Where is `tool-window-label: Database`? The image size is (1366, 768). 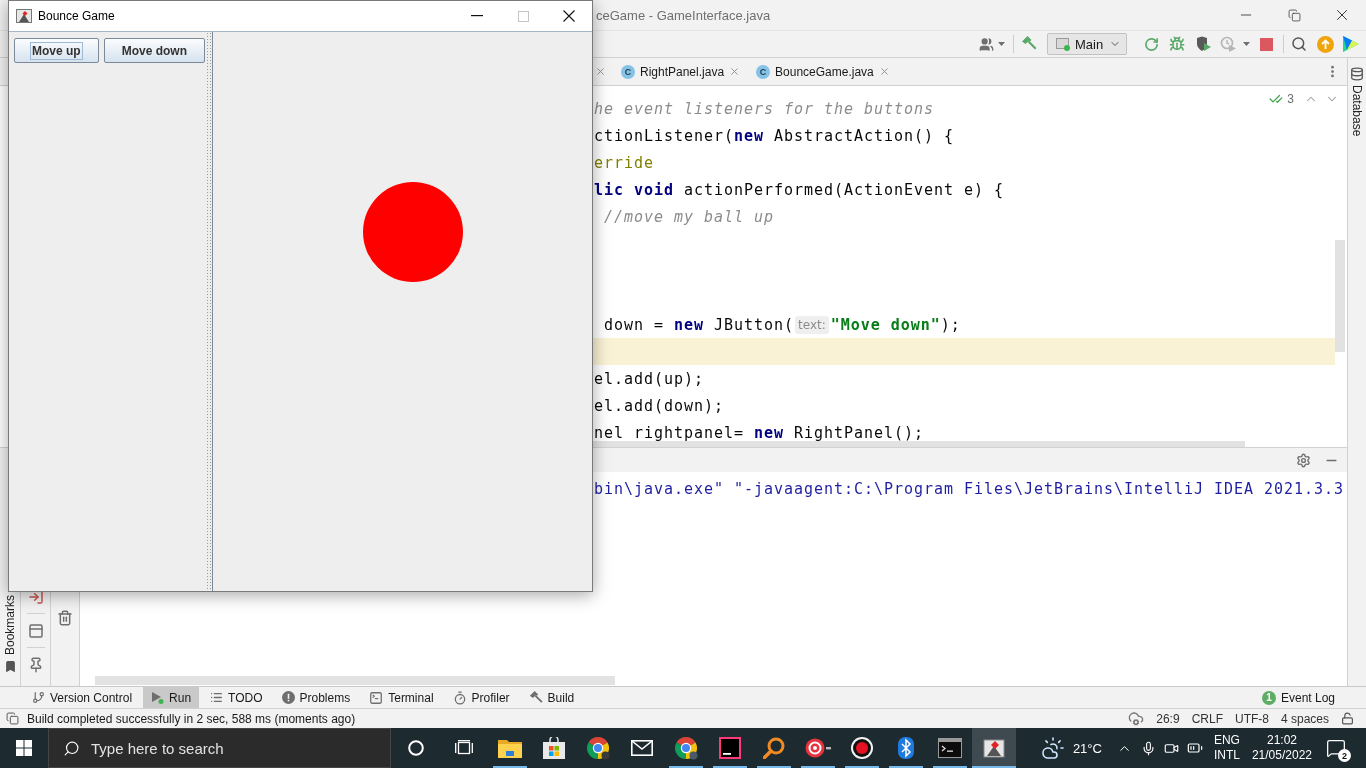
tool-window-label: Database is located at coordinates (1357, 111).